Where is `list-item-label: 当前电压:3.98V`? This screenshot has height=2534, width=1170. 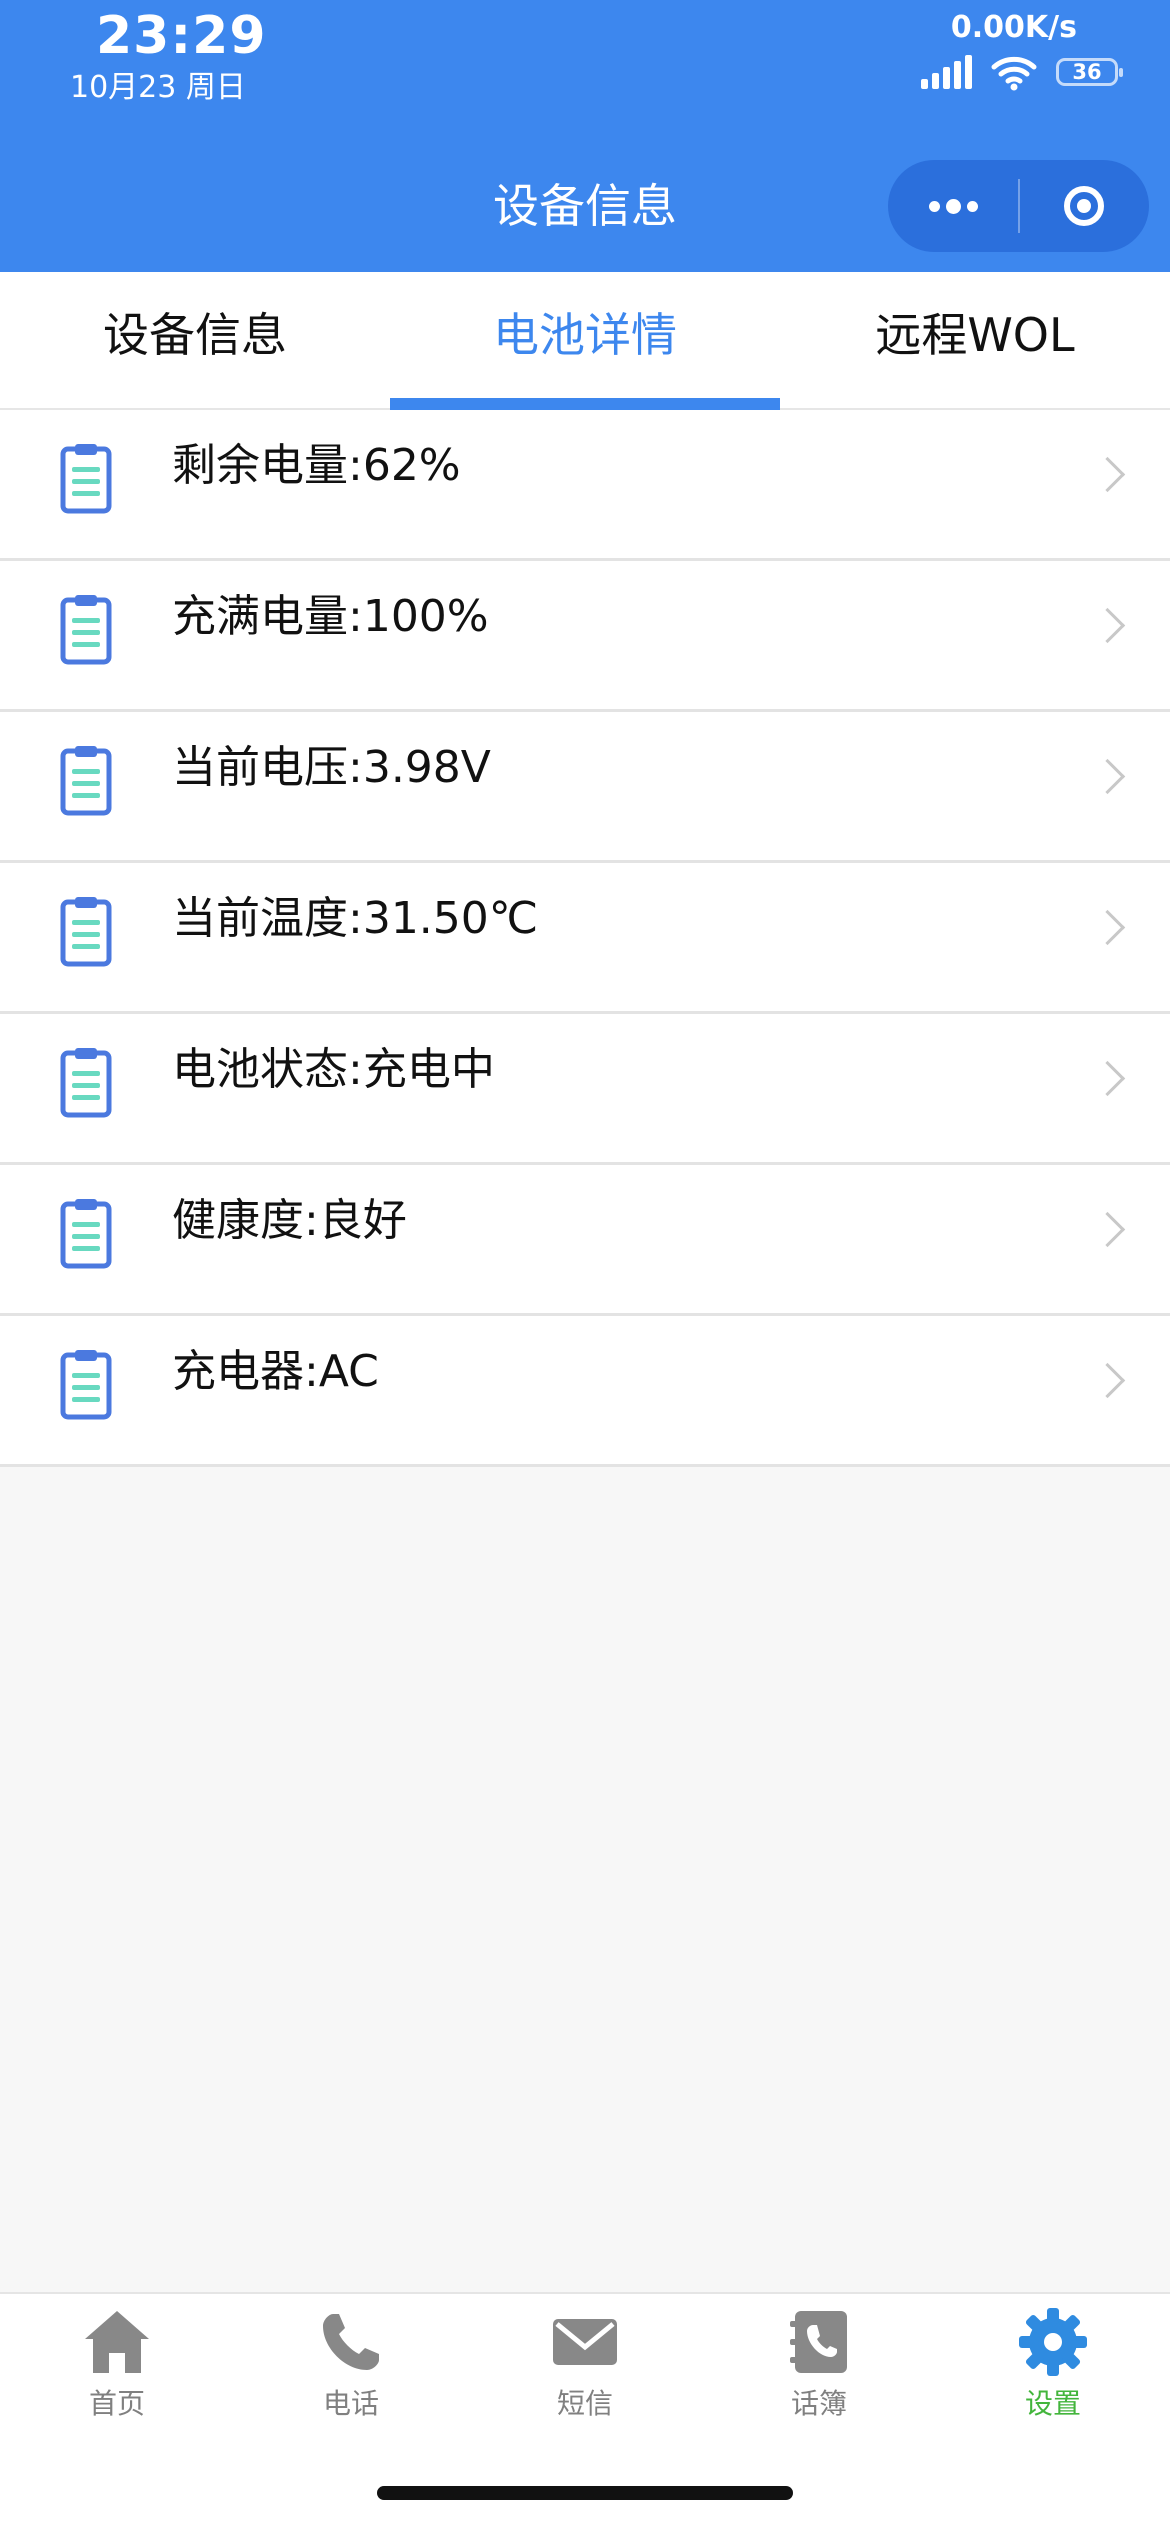
list-item-label: 当前电压:3.98V is located at coordinates (331, 767).